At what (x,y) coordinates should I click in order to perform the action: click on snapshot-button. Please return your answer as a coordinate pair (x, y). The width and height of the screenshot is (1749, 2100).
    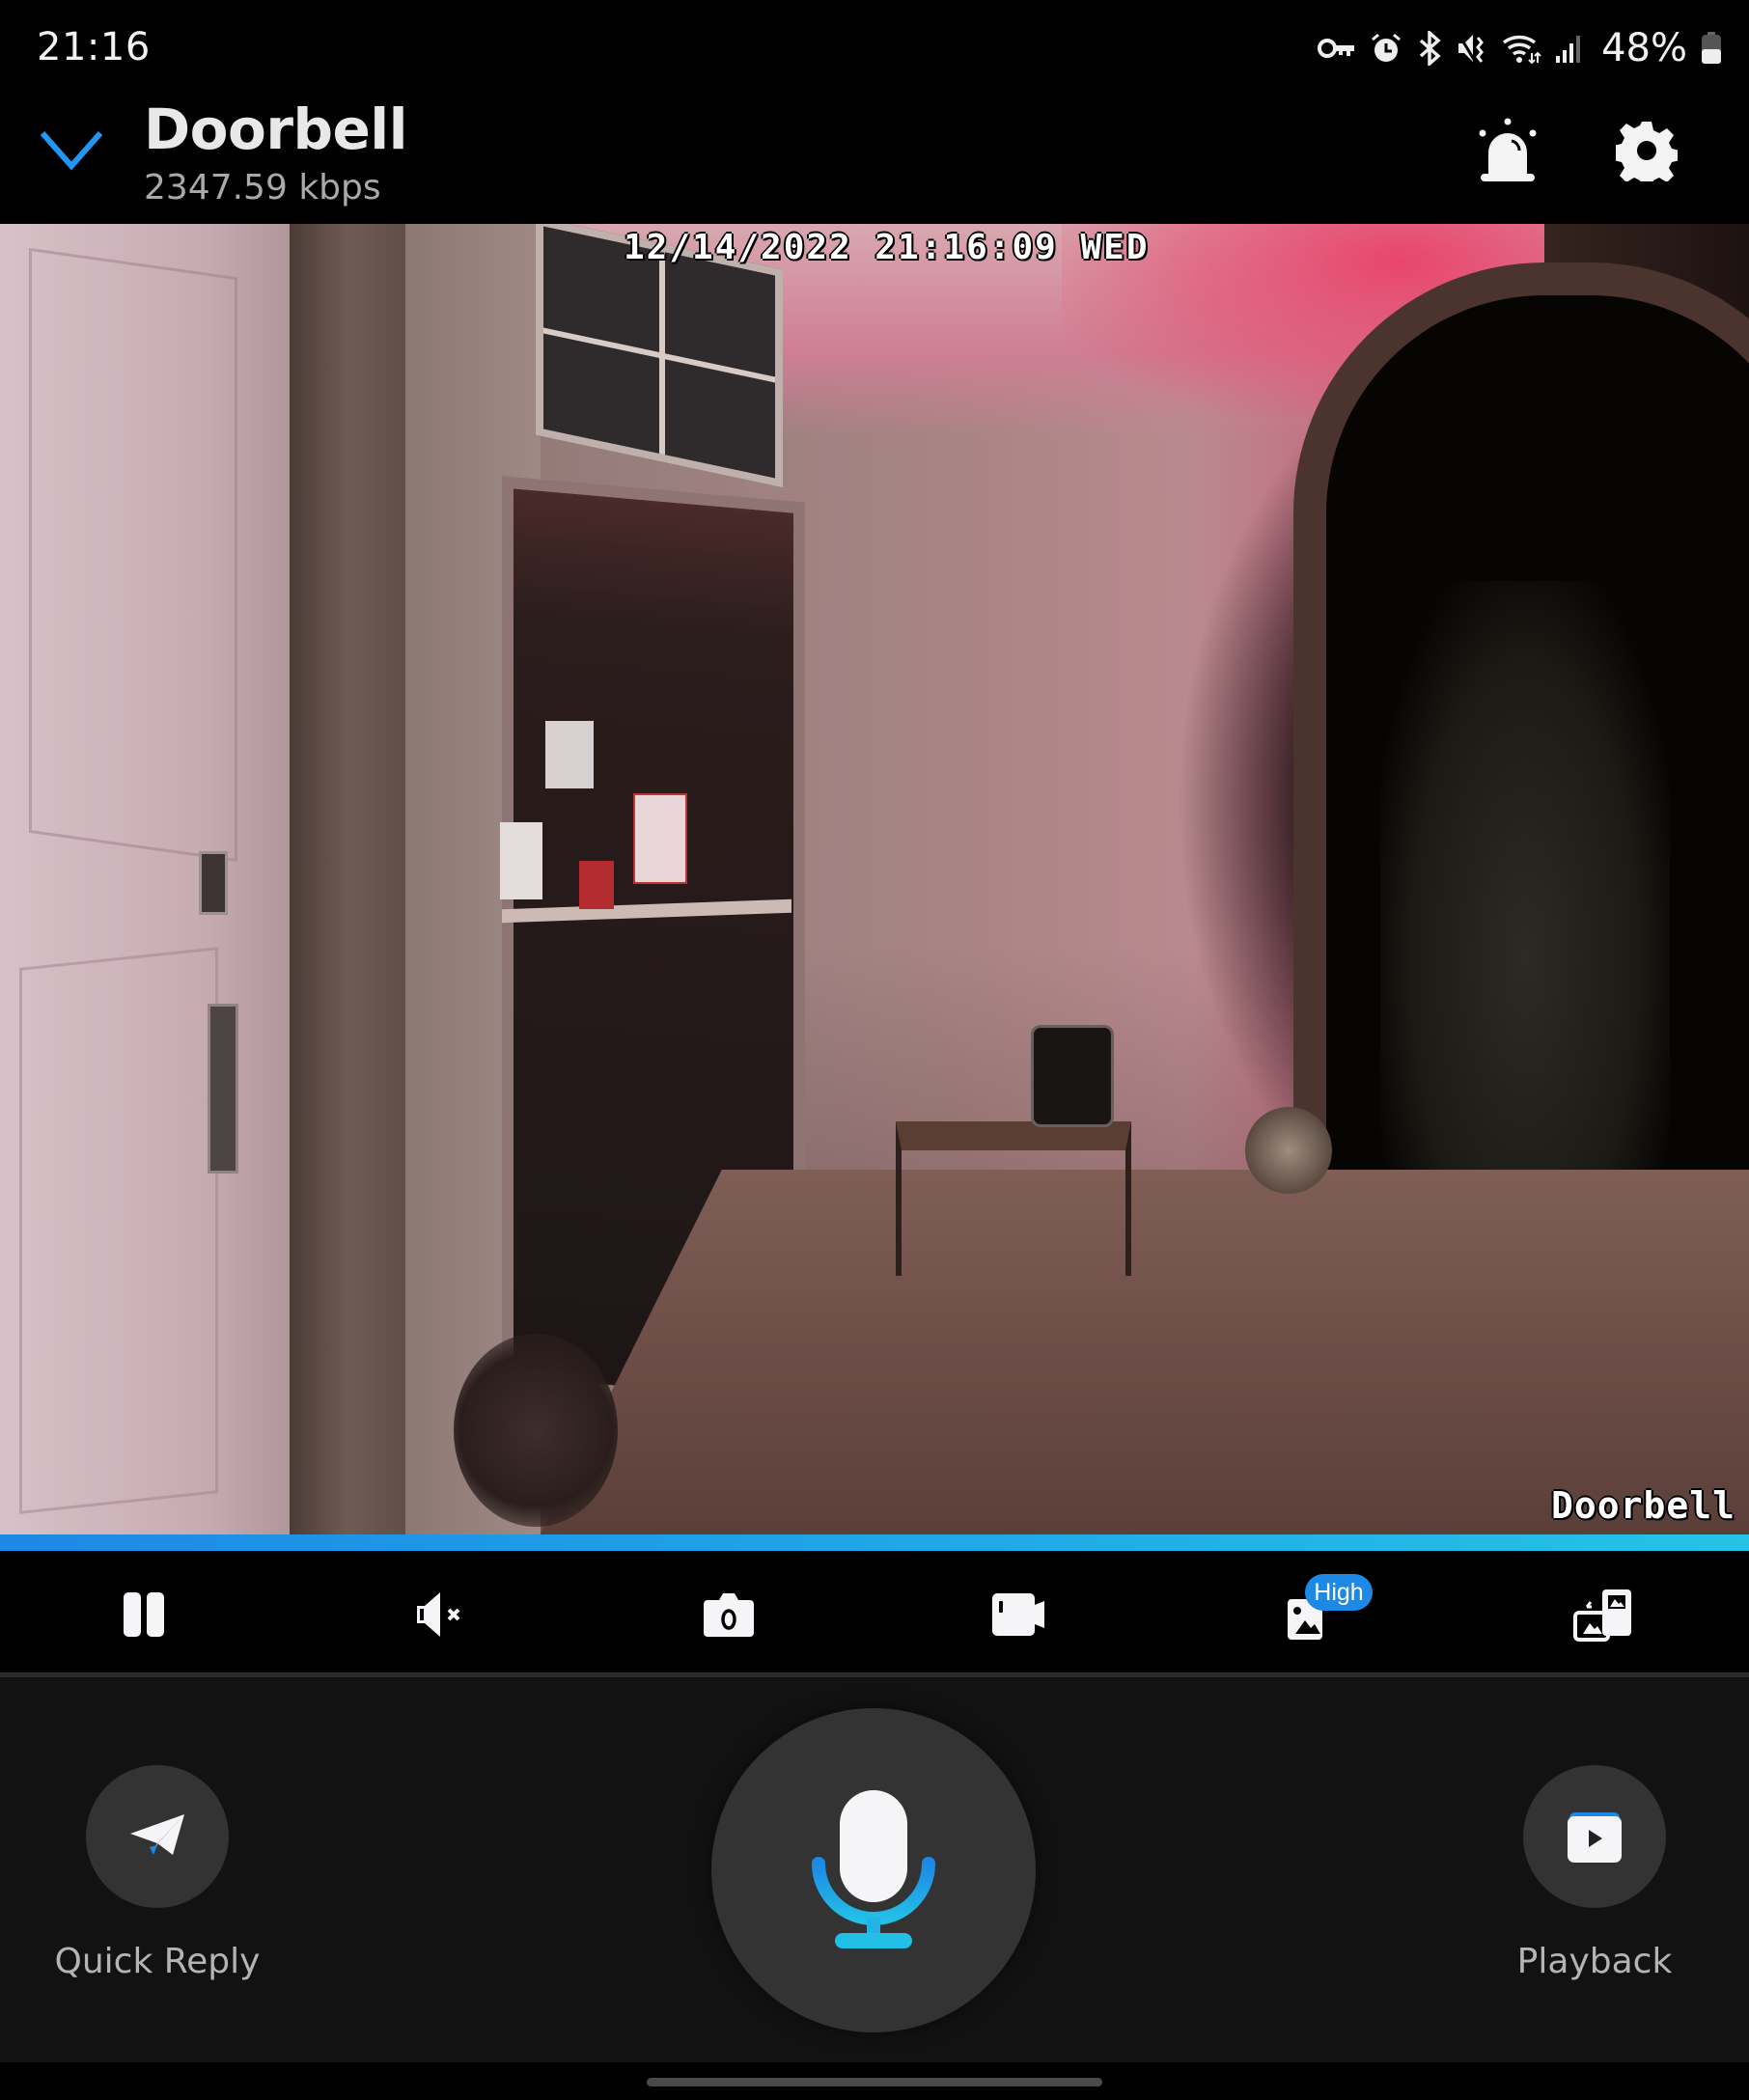
    Looking at the image, I should click on (728, 1614).